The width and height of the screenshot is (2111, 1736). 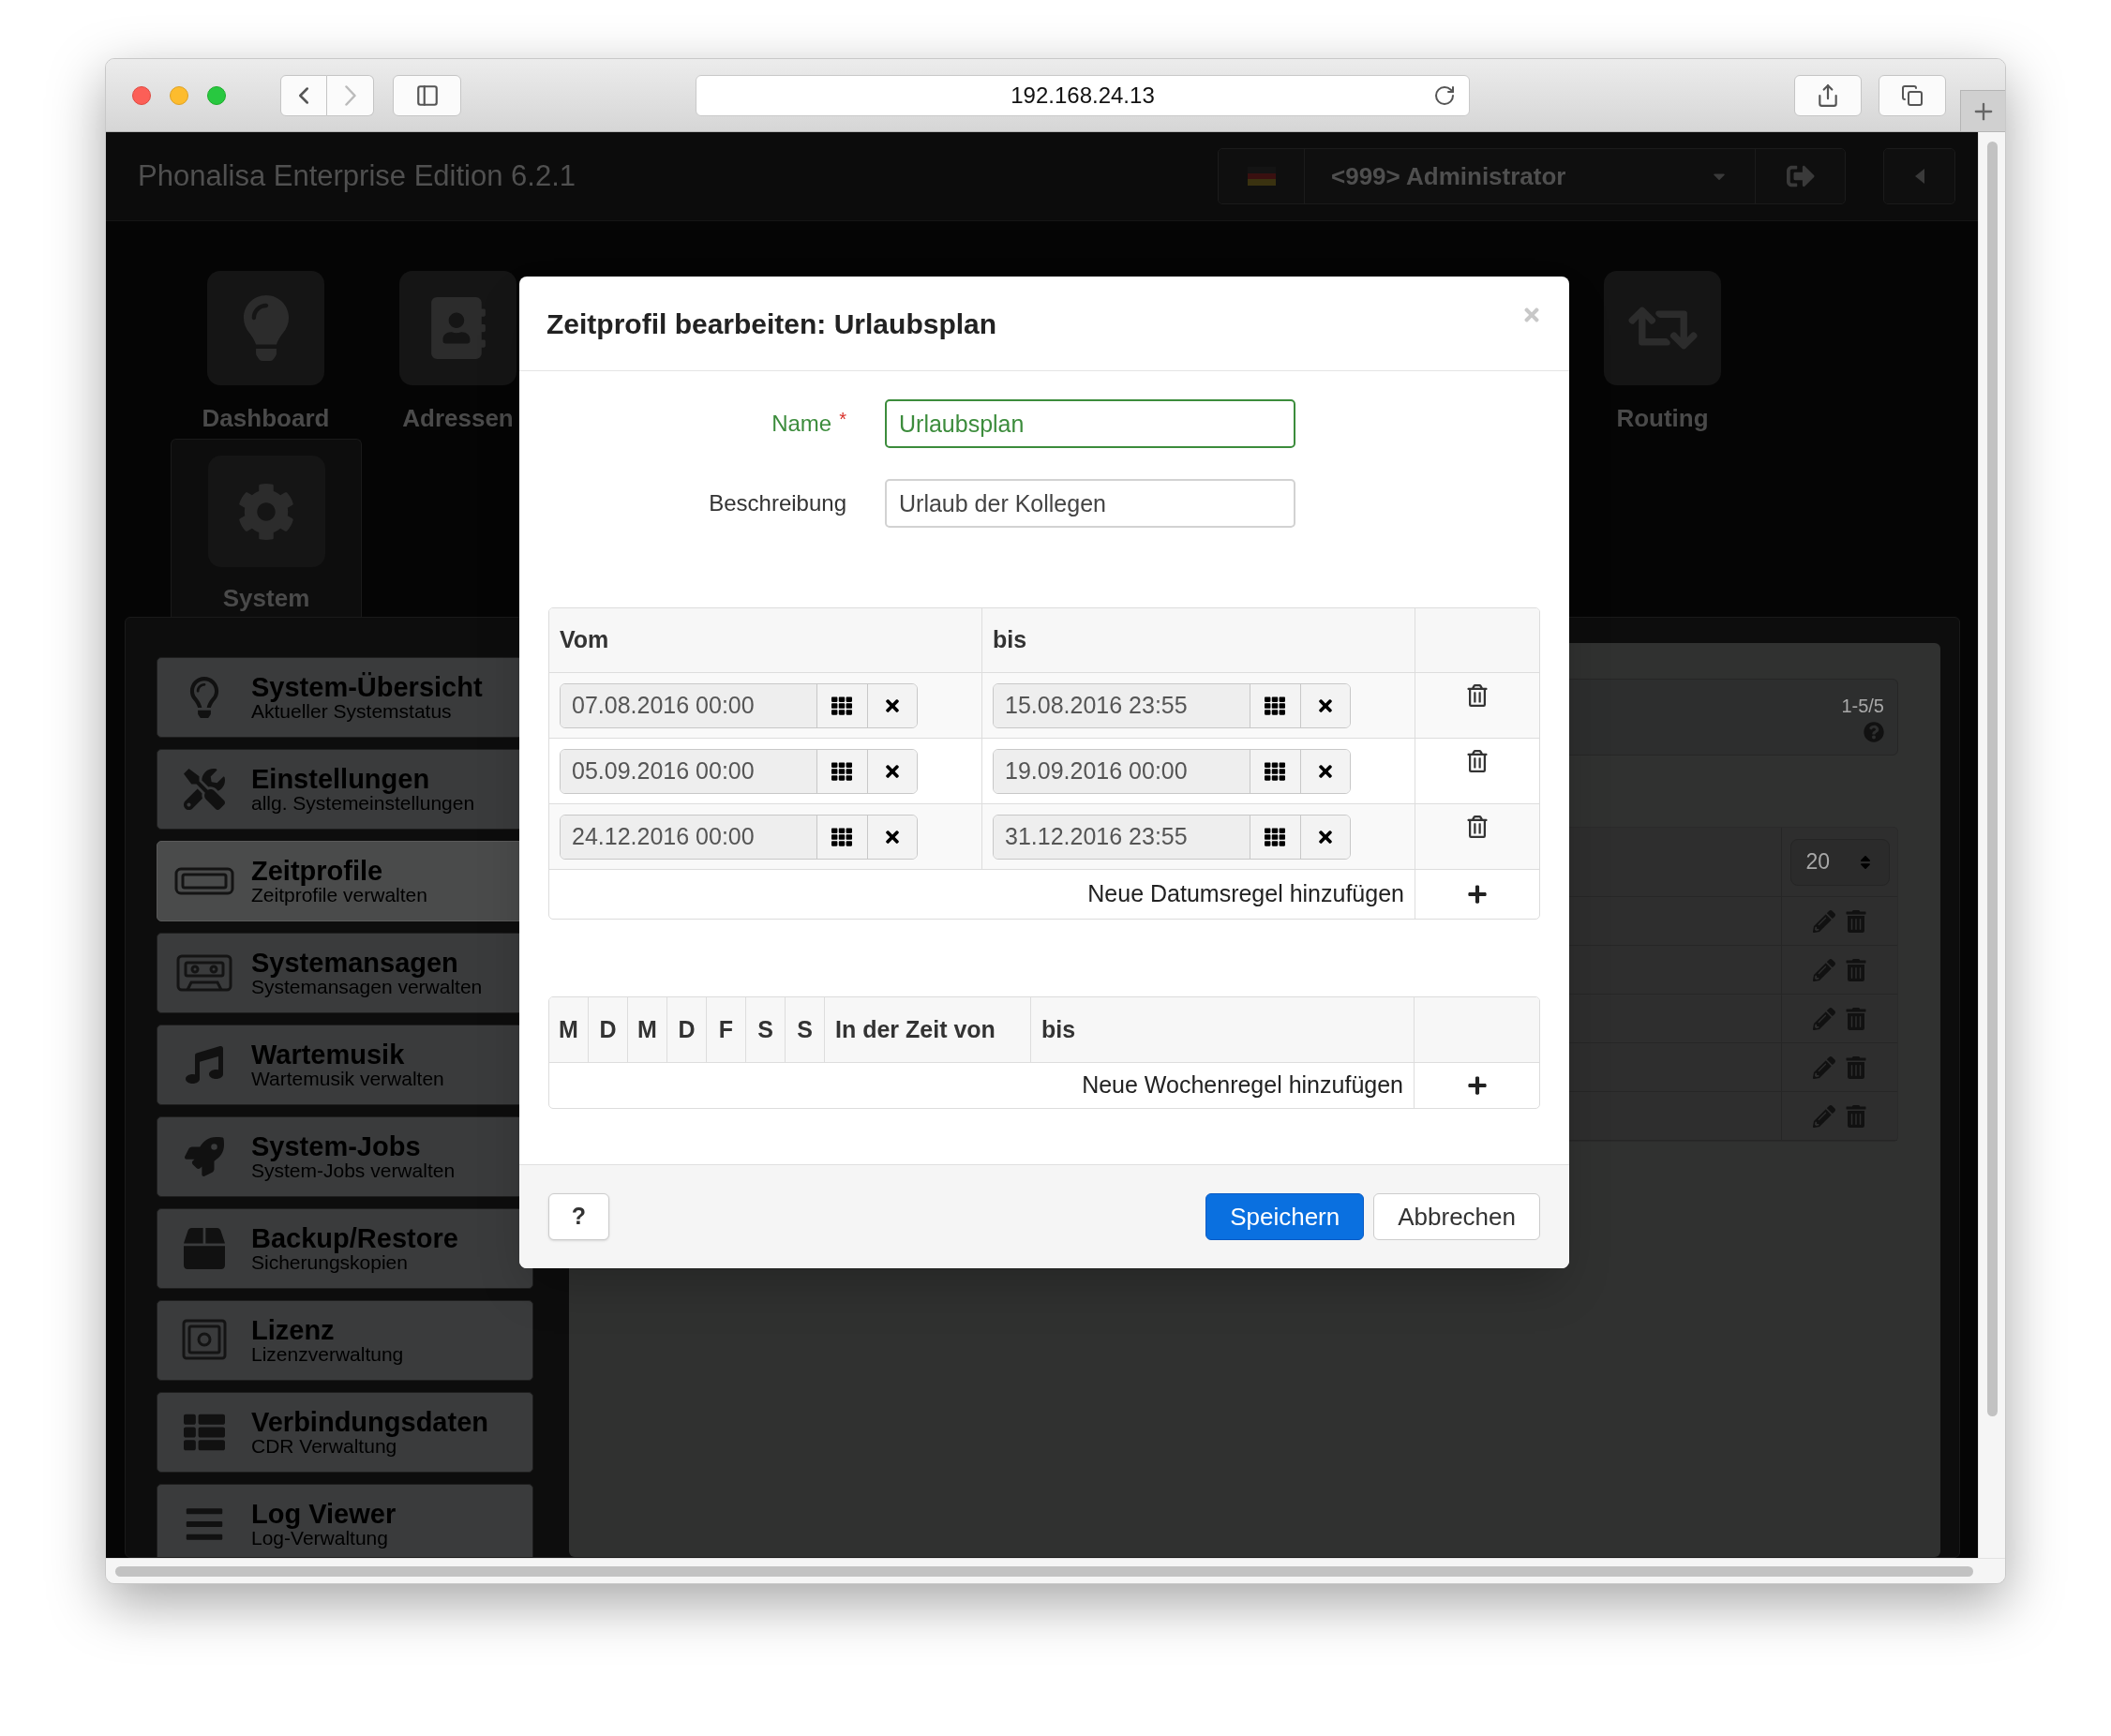 I want to click on tabs-icon, so click(x=1912, y=95).